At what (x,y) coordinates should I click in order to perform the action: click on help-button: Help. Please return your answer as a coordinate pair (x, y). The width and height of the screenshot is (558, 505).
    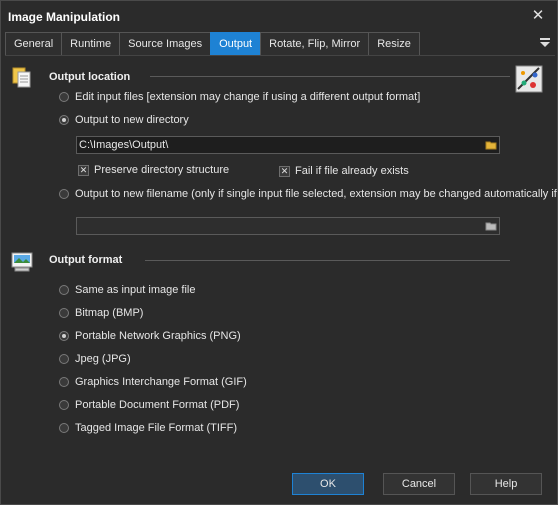
    Looking at the image, I should click on (506, 484).